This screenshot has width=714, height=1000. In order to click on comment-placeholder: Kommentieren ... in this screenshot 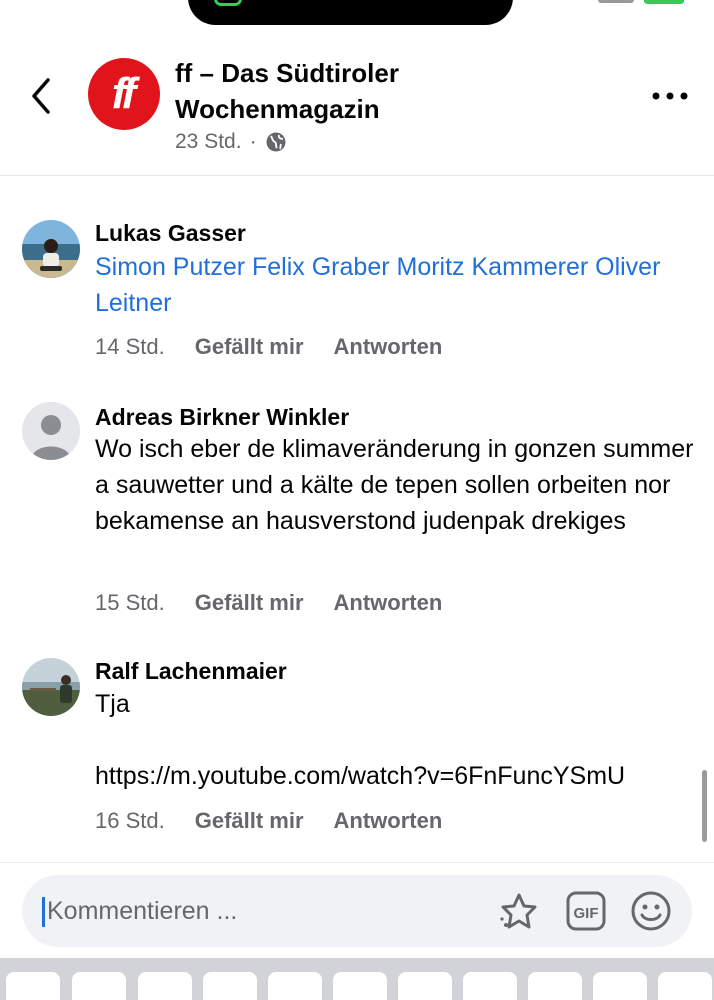, I will do `click(142, 911)`.